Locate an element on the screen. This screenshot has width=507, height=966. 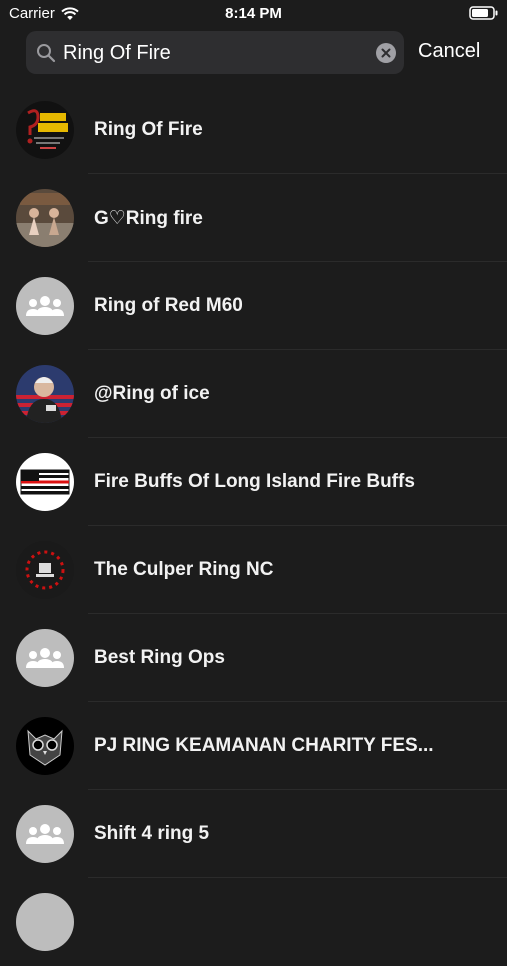
owl-avatar is located at coordinates (45, 746).